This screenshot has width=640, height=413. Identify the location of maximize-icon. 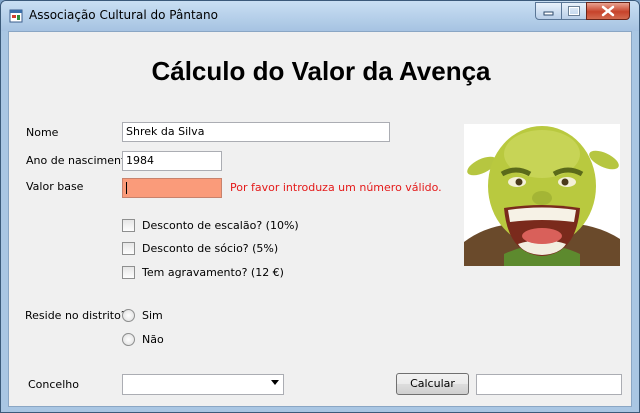
(574, 11).